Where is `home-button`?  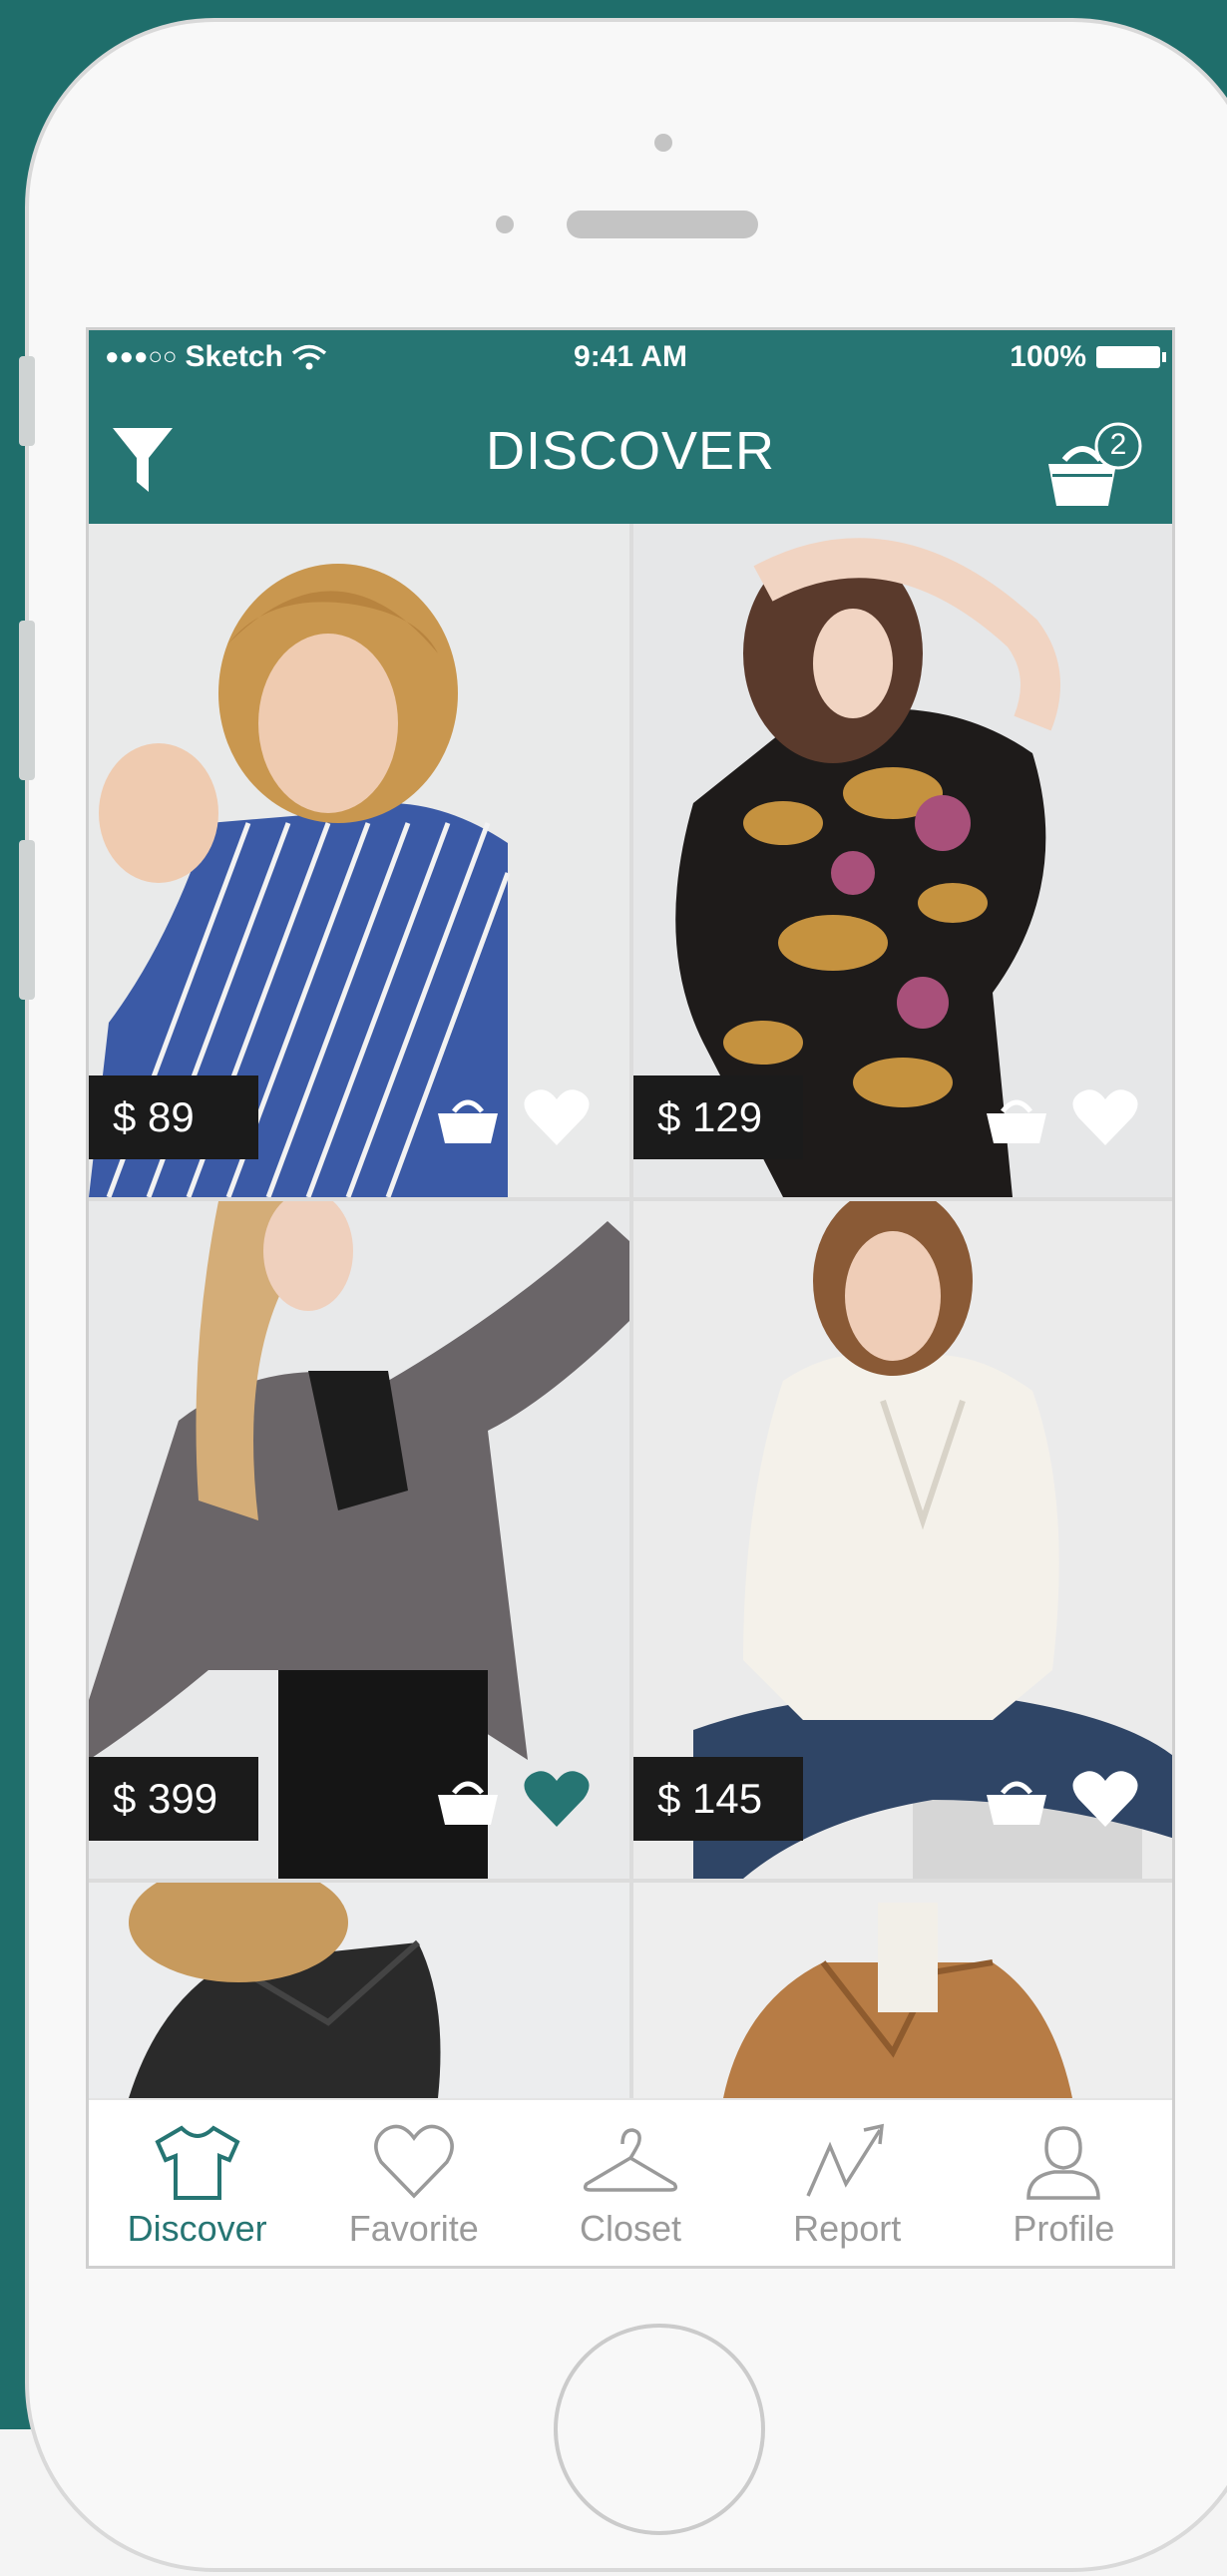 home-button is located at coordinates (659, 2429).